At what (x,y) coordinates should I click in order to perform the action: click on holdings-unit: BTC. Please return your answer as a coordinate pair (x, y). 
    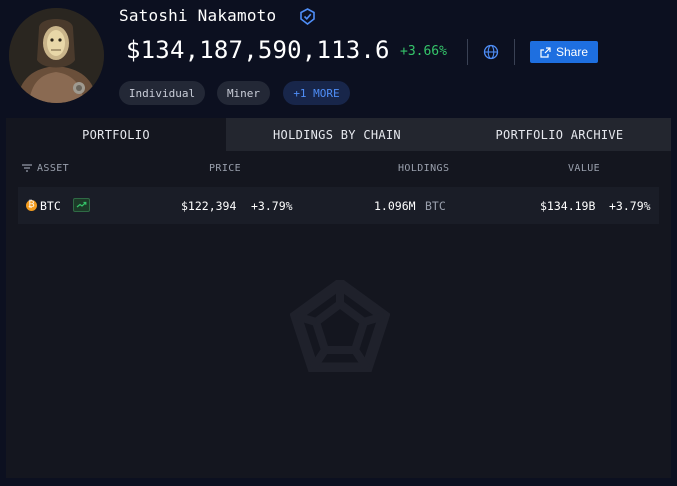
    Looking at the image, I should click on (435, 206).